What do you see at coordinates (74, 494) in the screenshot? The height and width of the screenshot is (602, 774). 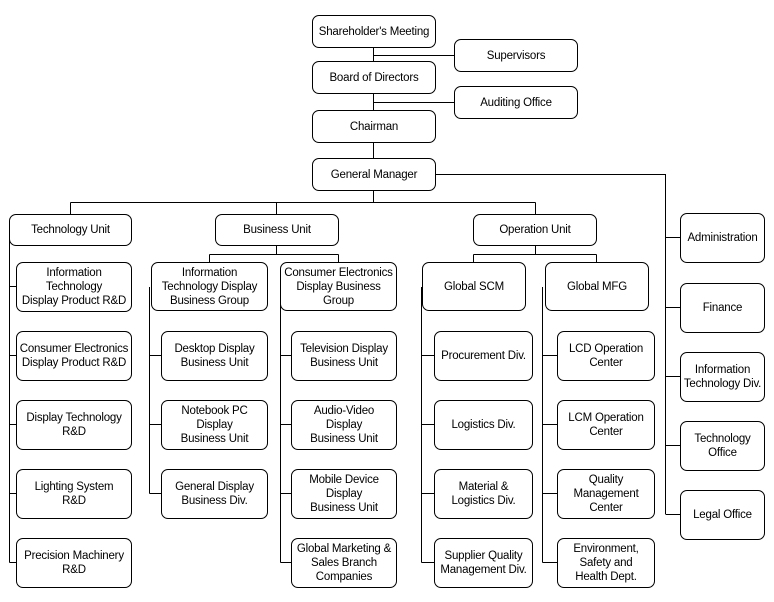 I see `tech-rd-box: Lighting System R&D` at bounding box center [74, 494].